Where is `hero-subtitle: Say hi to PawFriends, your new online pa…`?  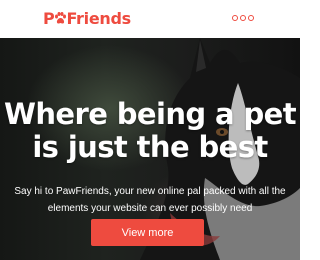
hero-subtitle: Say hi to PawFriends, your new online pa… is located at coordinates (150, 200).